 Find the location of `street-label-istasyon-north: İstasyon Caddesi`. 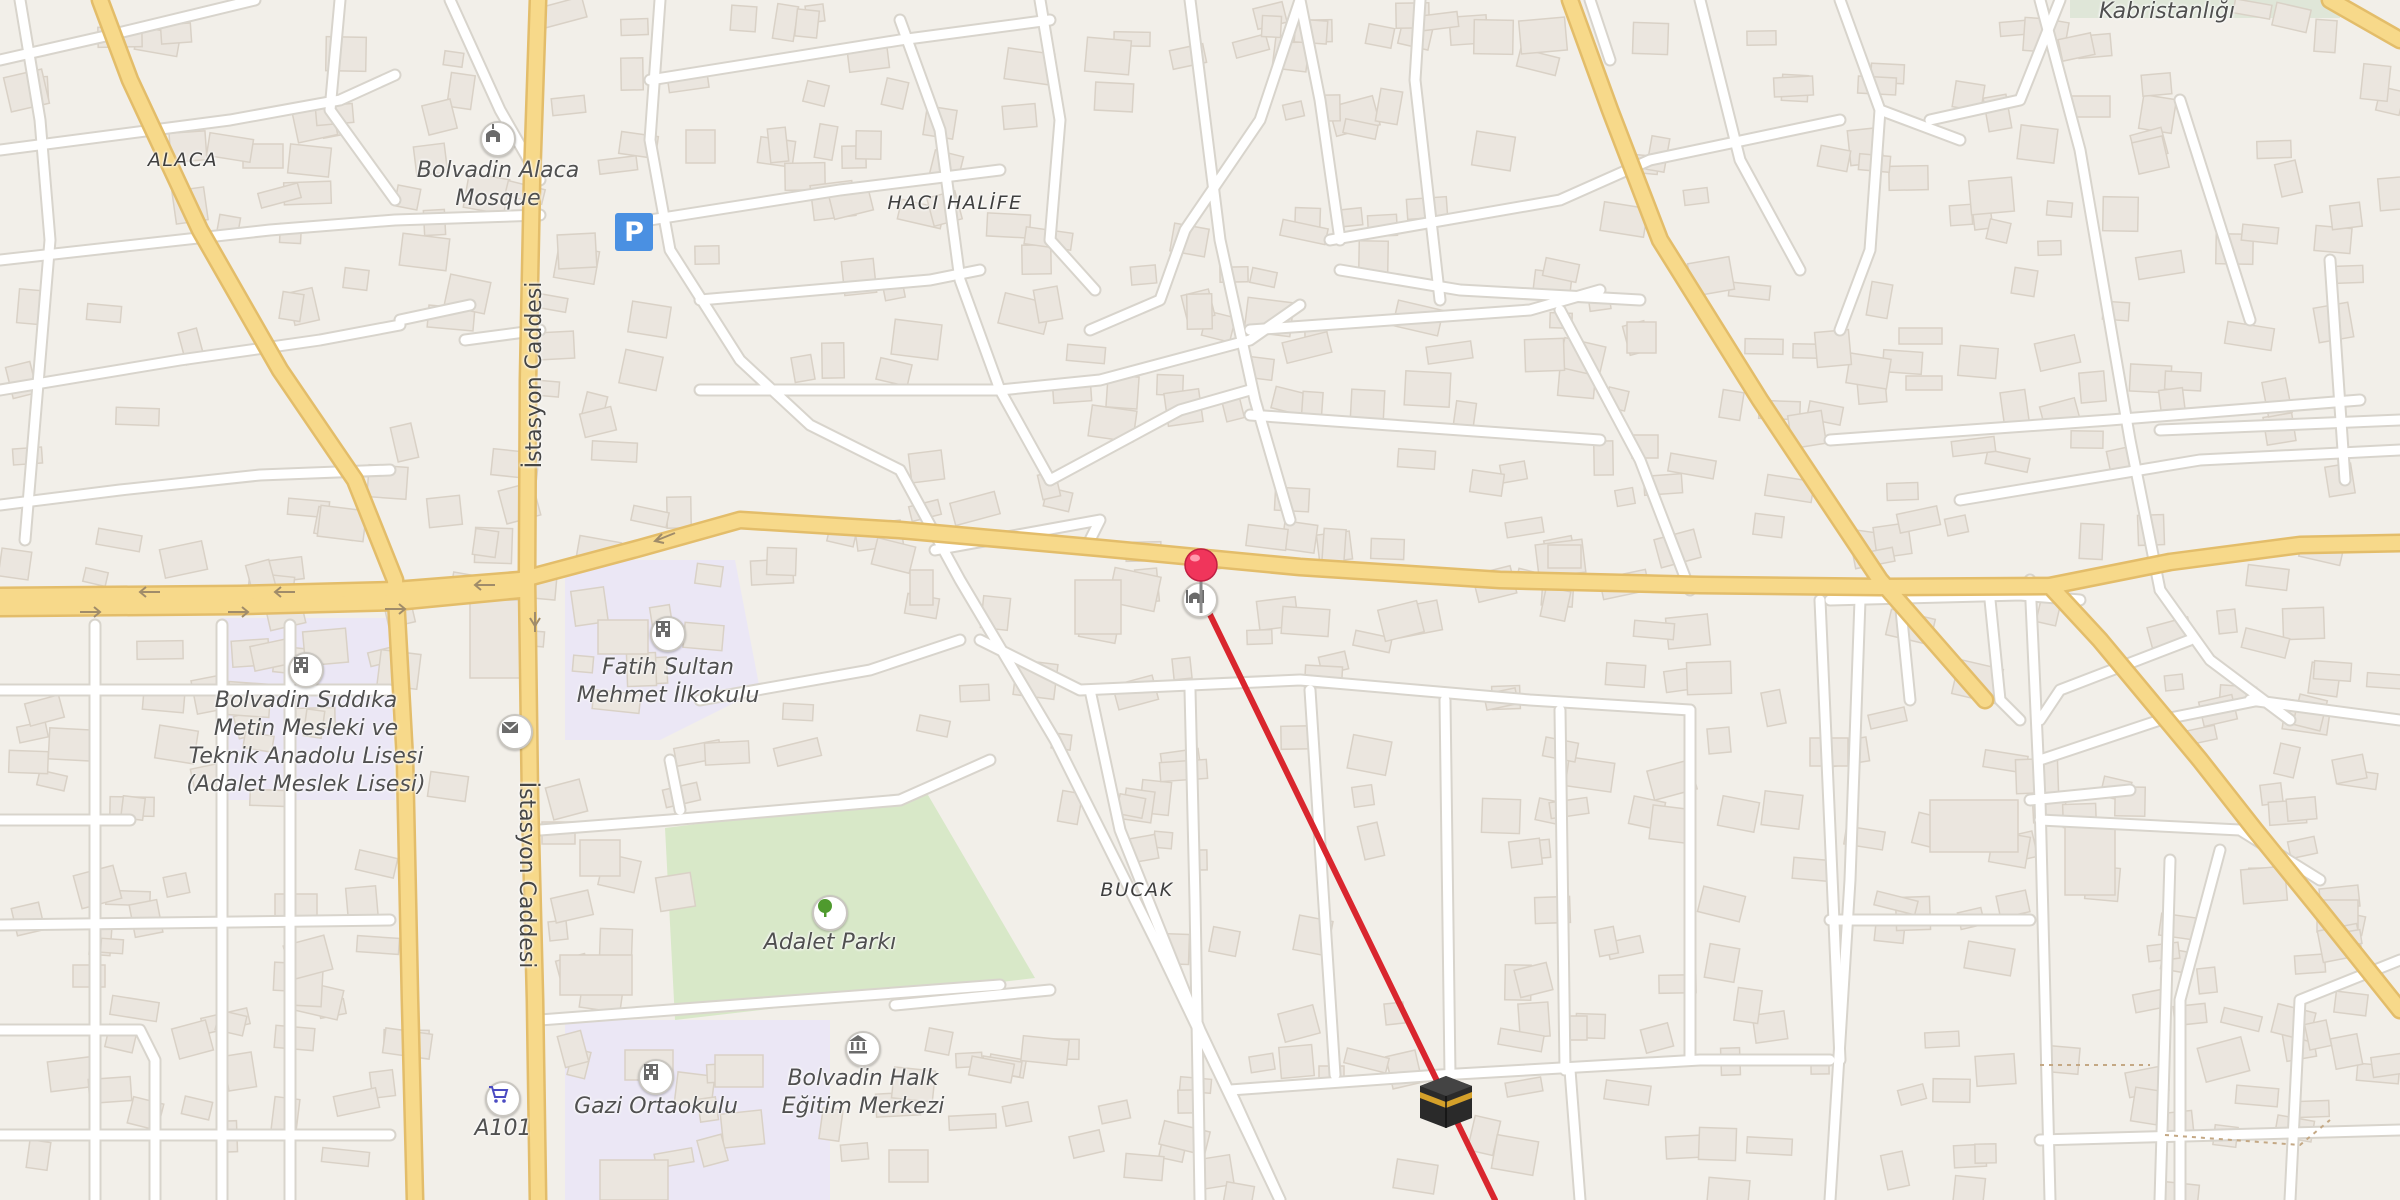

street-label-istasyon-north: İstasyon Caddesi is located at coordinates (534, 375).